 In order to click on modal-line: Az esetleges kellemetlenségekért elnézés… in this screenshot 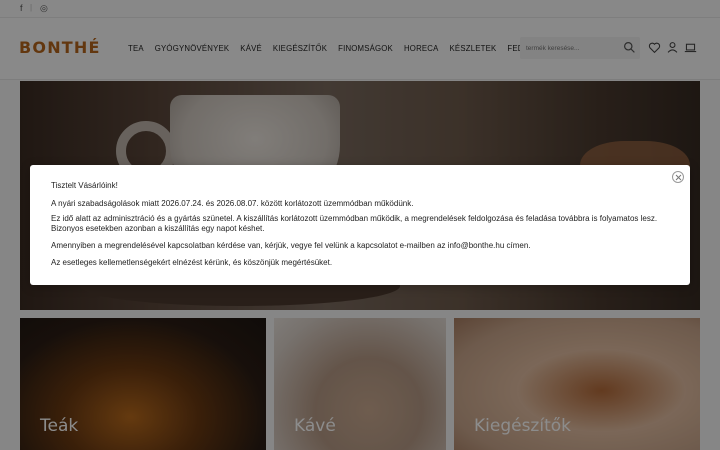, I will do `click(192, 262)`.